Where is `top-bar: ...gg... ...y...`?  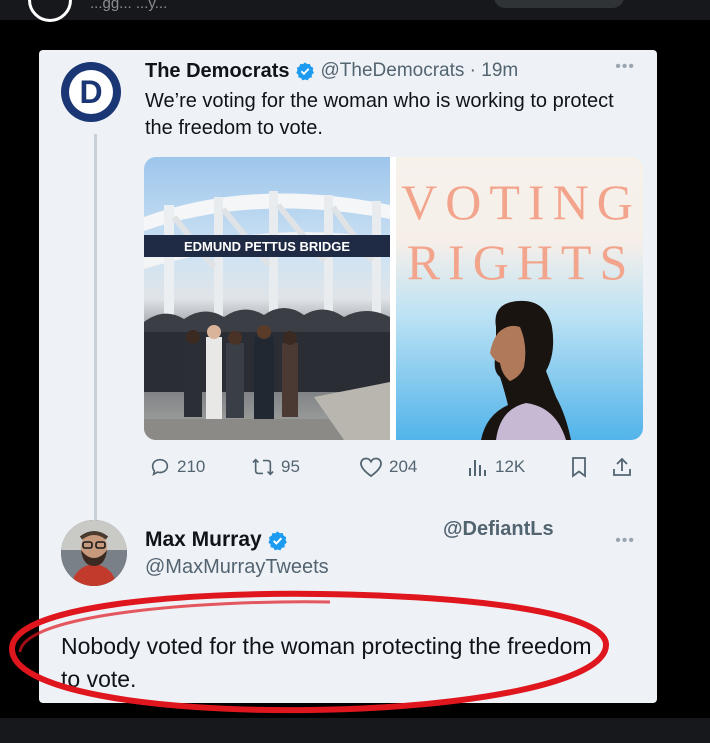
top-bar: ...gg... ...y... is located at coordinates (355, 11).